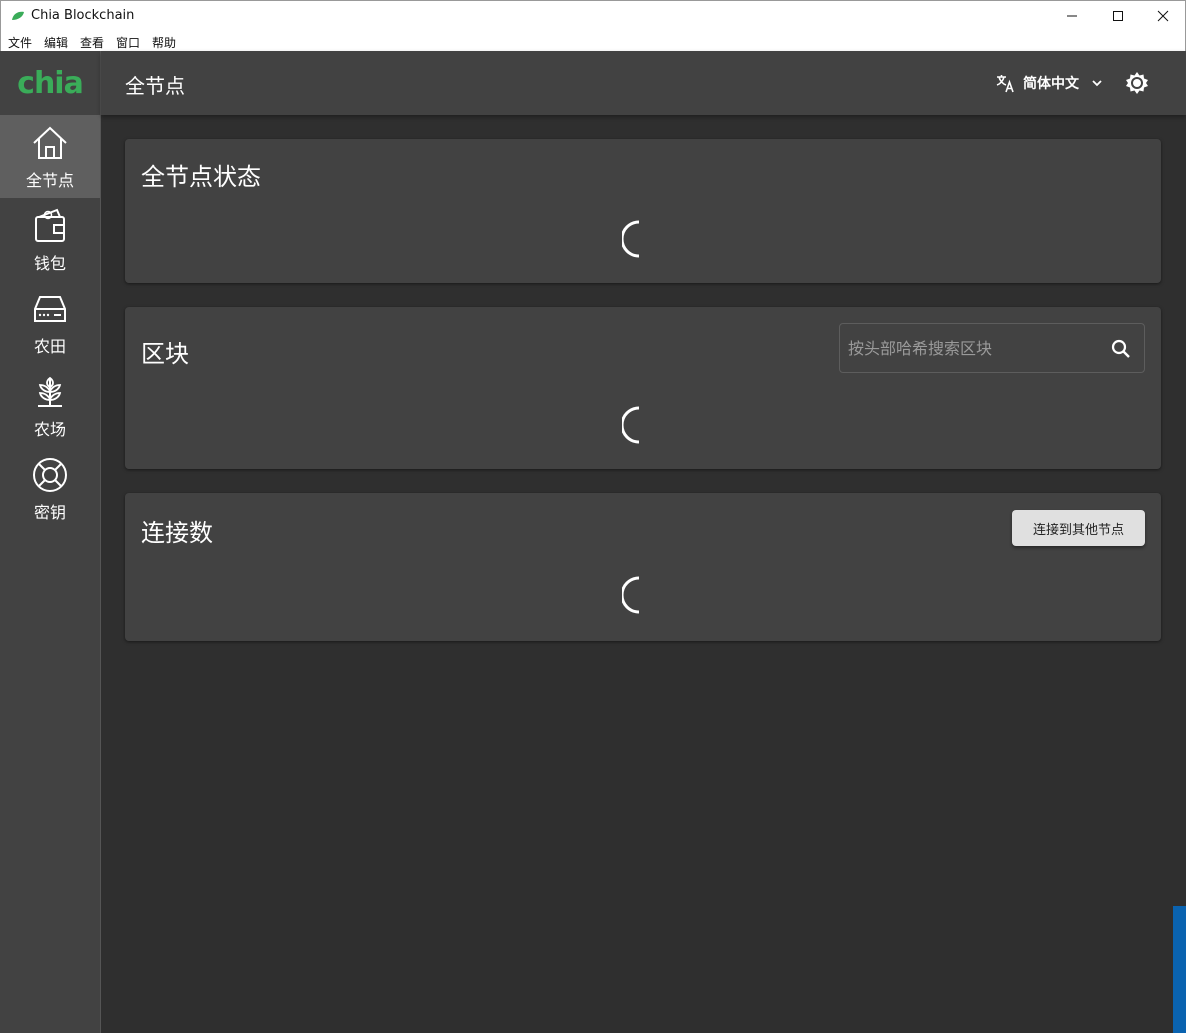  What do you see at coordinates (1078, 528) in the screenshot?
I see `connect-to-other-peers-button: 连接到其他节点` at bounding box center [1078, 528].